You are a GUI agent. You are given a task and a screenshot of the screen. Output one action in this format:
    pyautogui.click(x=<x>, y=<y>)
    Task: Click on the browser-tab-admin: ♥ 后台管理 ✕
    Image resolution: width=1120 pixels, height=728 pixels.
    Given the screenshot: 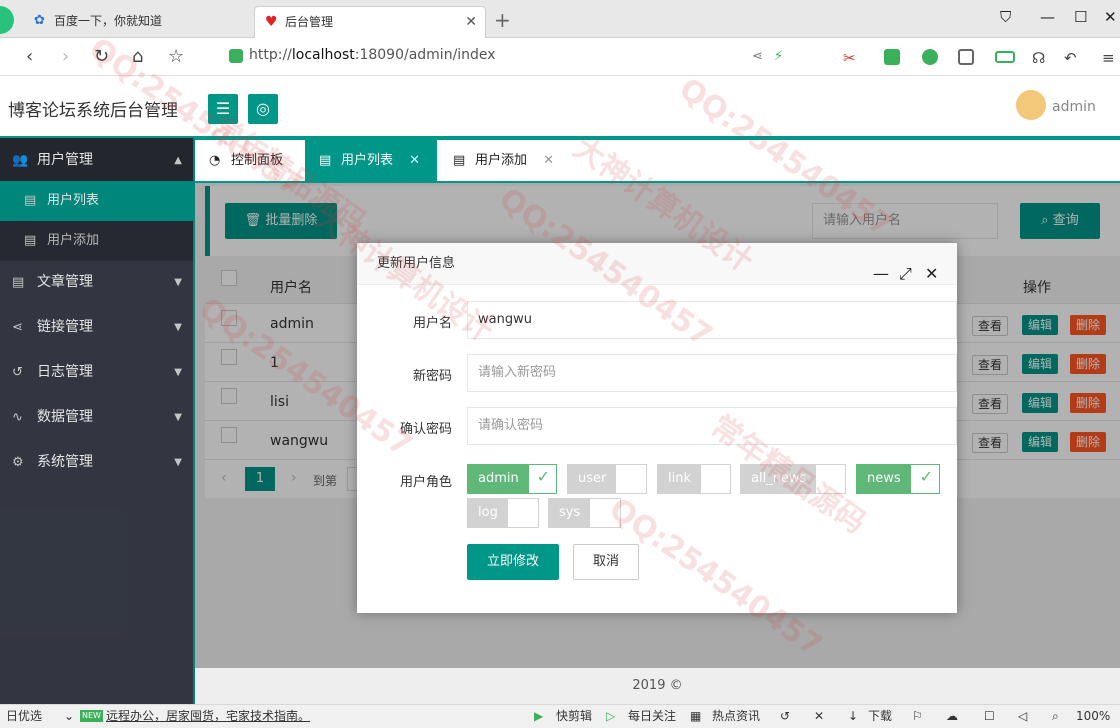 What is the action you would take?
    pyautogui.click(x=370, y=22)
    